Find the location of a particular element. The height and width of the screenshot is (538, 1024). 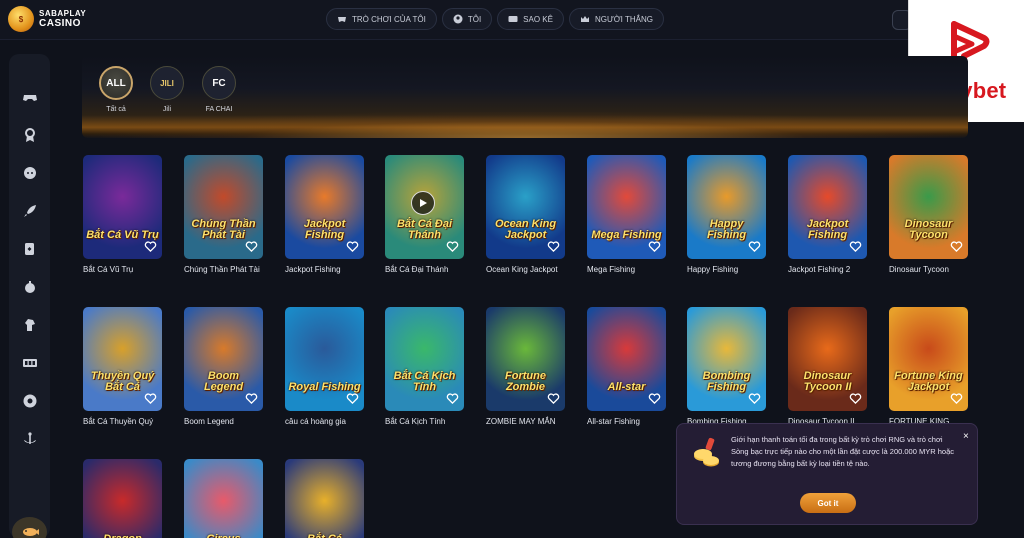

game-card: Ocean King Jackpot is located at coordinates (525, 207).